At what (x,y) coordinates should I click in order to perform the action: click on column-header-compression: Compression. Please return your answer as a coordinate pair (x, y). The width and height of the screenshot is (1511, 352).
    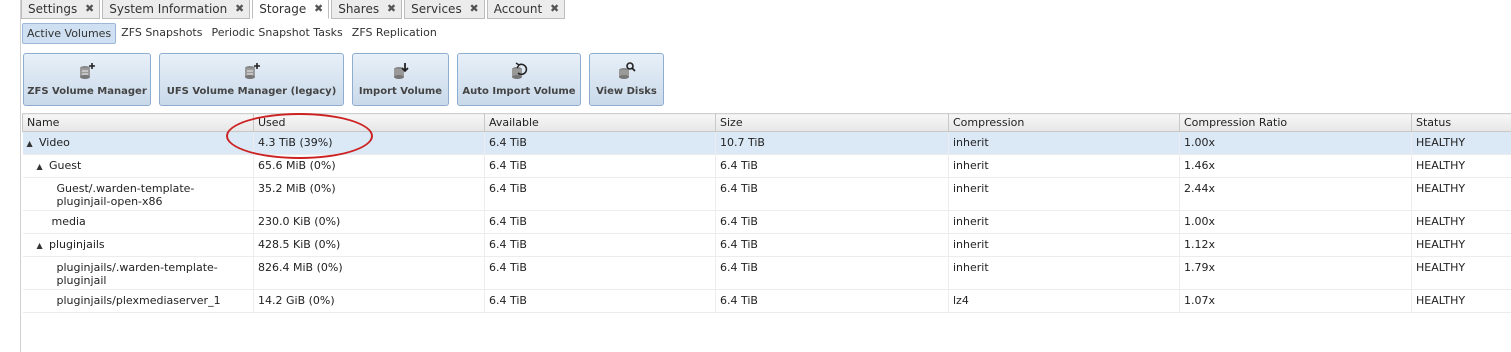
    Looking at the image, I should click on (1064, 122).